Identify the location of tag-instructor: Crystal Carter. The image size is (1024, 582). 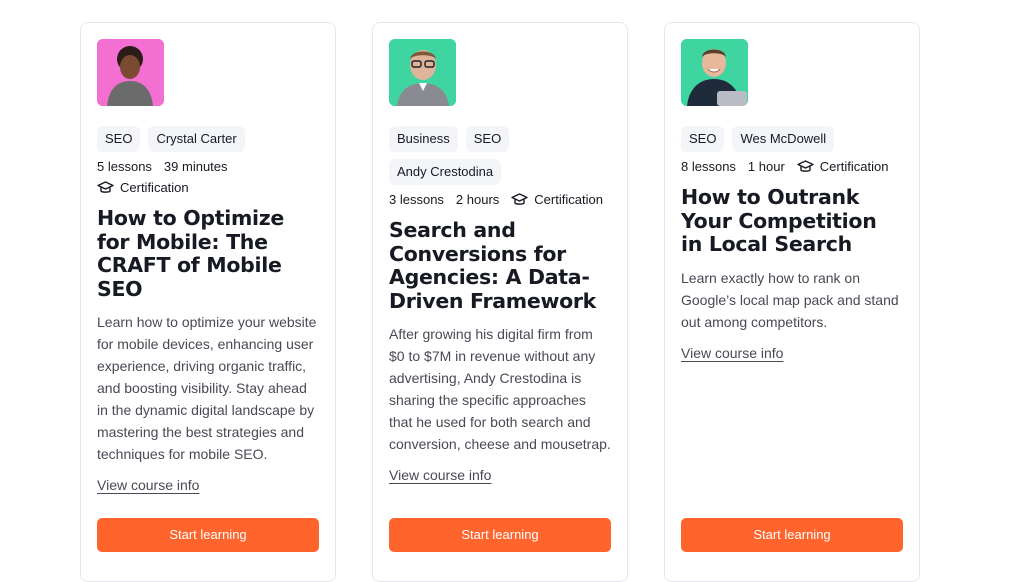
(196, 139).